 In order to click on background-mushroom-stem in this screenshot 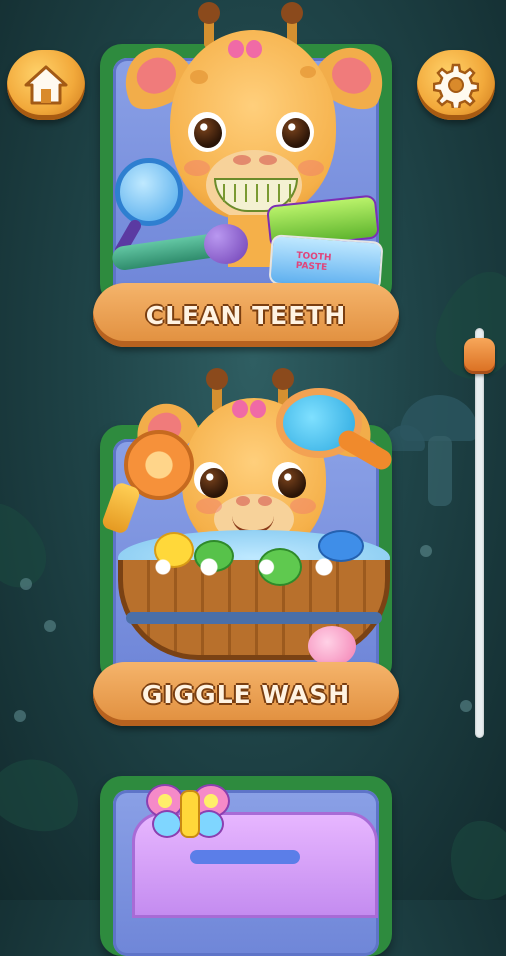, I will do `click(440, 471)`.